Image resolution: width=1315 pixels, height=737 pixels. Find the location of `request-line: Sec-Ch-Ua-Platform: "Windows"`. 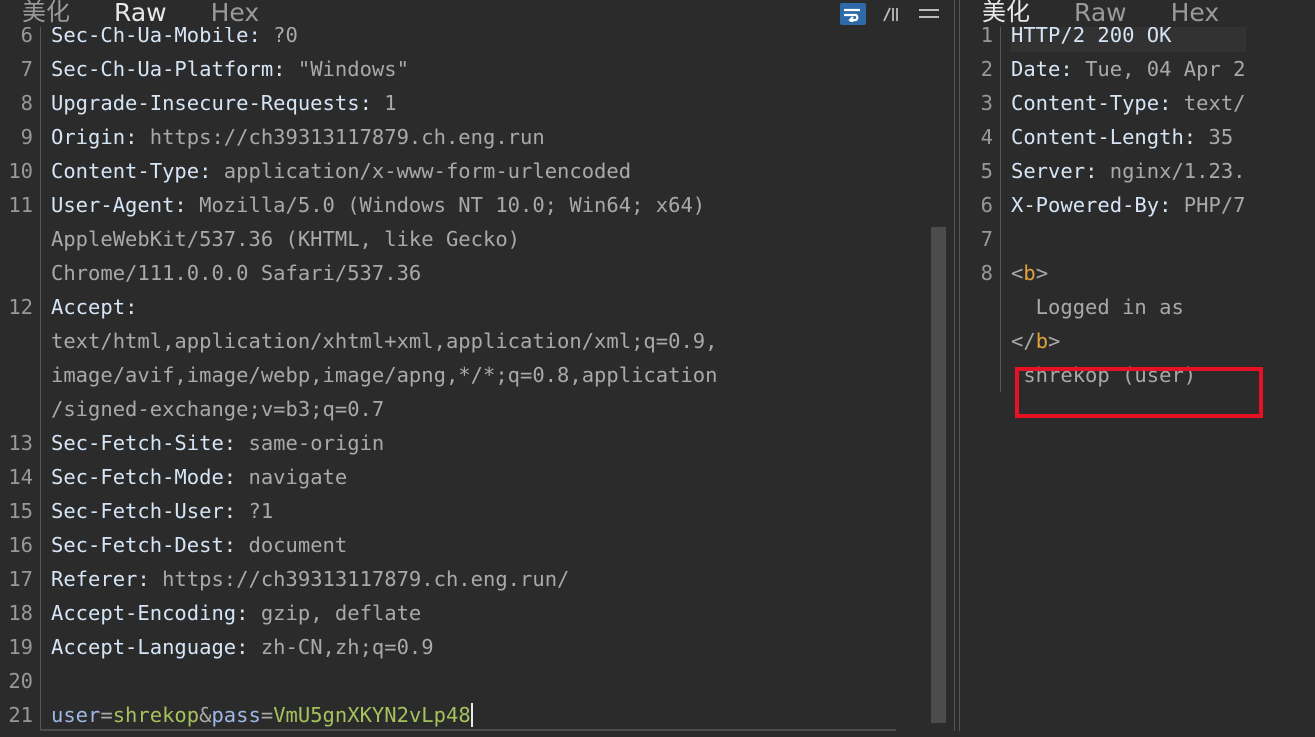

request-line: Sec-Ch-Ua-Platform: "Windows" is located at coordinates (384, 69).